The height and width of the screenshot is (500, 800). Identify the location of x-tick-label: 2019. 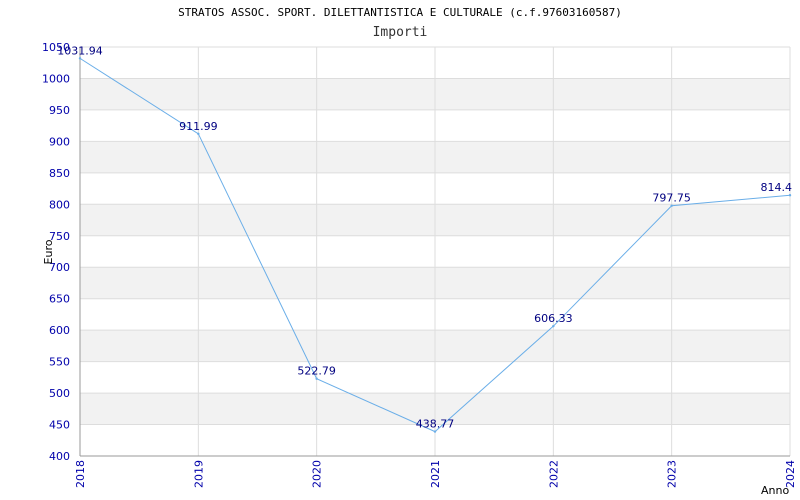
(198, 474).